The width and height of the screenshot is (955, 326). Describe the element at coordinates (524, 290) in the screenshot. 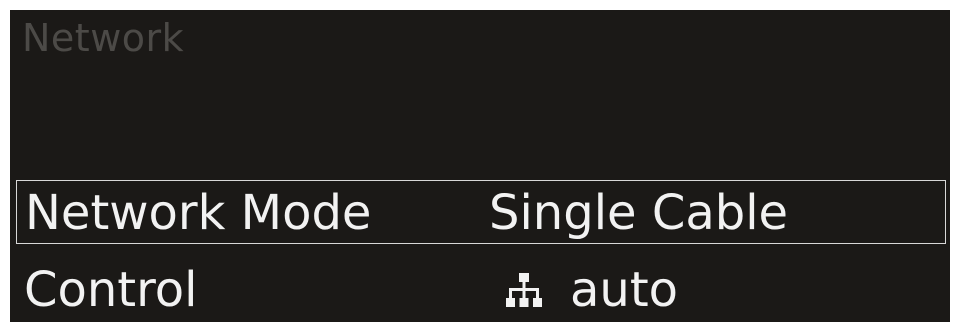

I see `network-icon` at that location.